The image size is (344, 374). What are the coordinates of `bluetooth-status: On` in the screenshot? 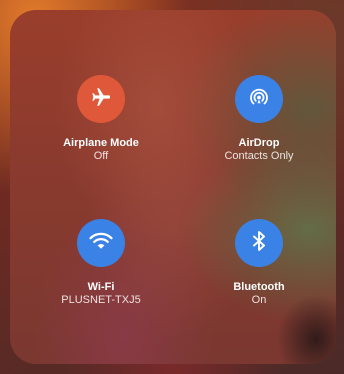 It's located at (259, 300).